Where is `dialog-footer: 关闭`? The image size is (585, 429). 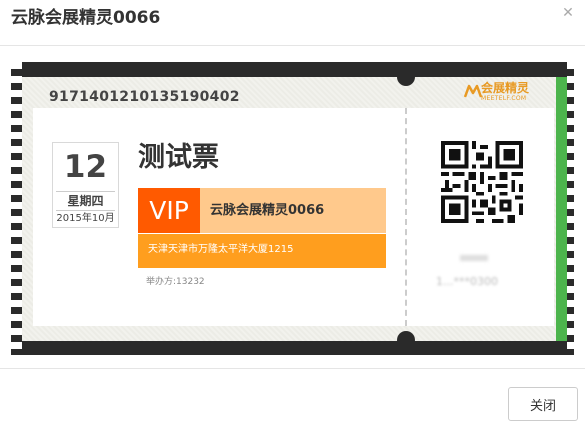
dialog-footer: 关闭 is located at coordinates (292, 398).